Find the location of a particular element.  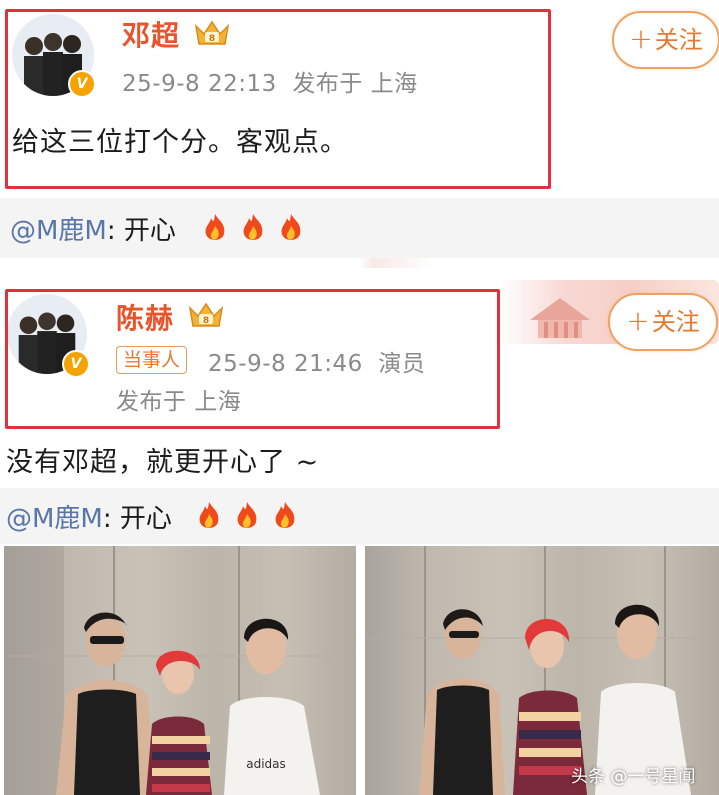

svg-text: adidas is located at coordinates (266, 764).